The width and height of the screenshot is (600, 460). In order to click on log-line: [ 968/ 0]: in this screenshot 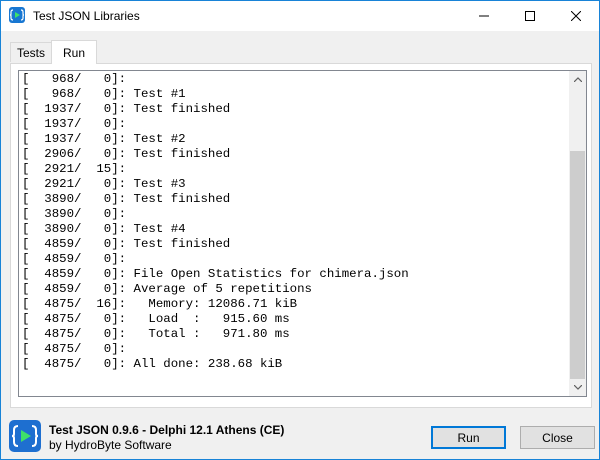, I will do `click(74, 79)`.